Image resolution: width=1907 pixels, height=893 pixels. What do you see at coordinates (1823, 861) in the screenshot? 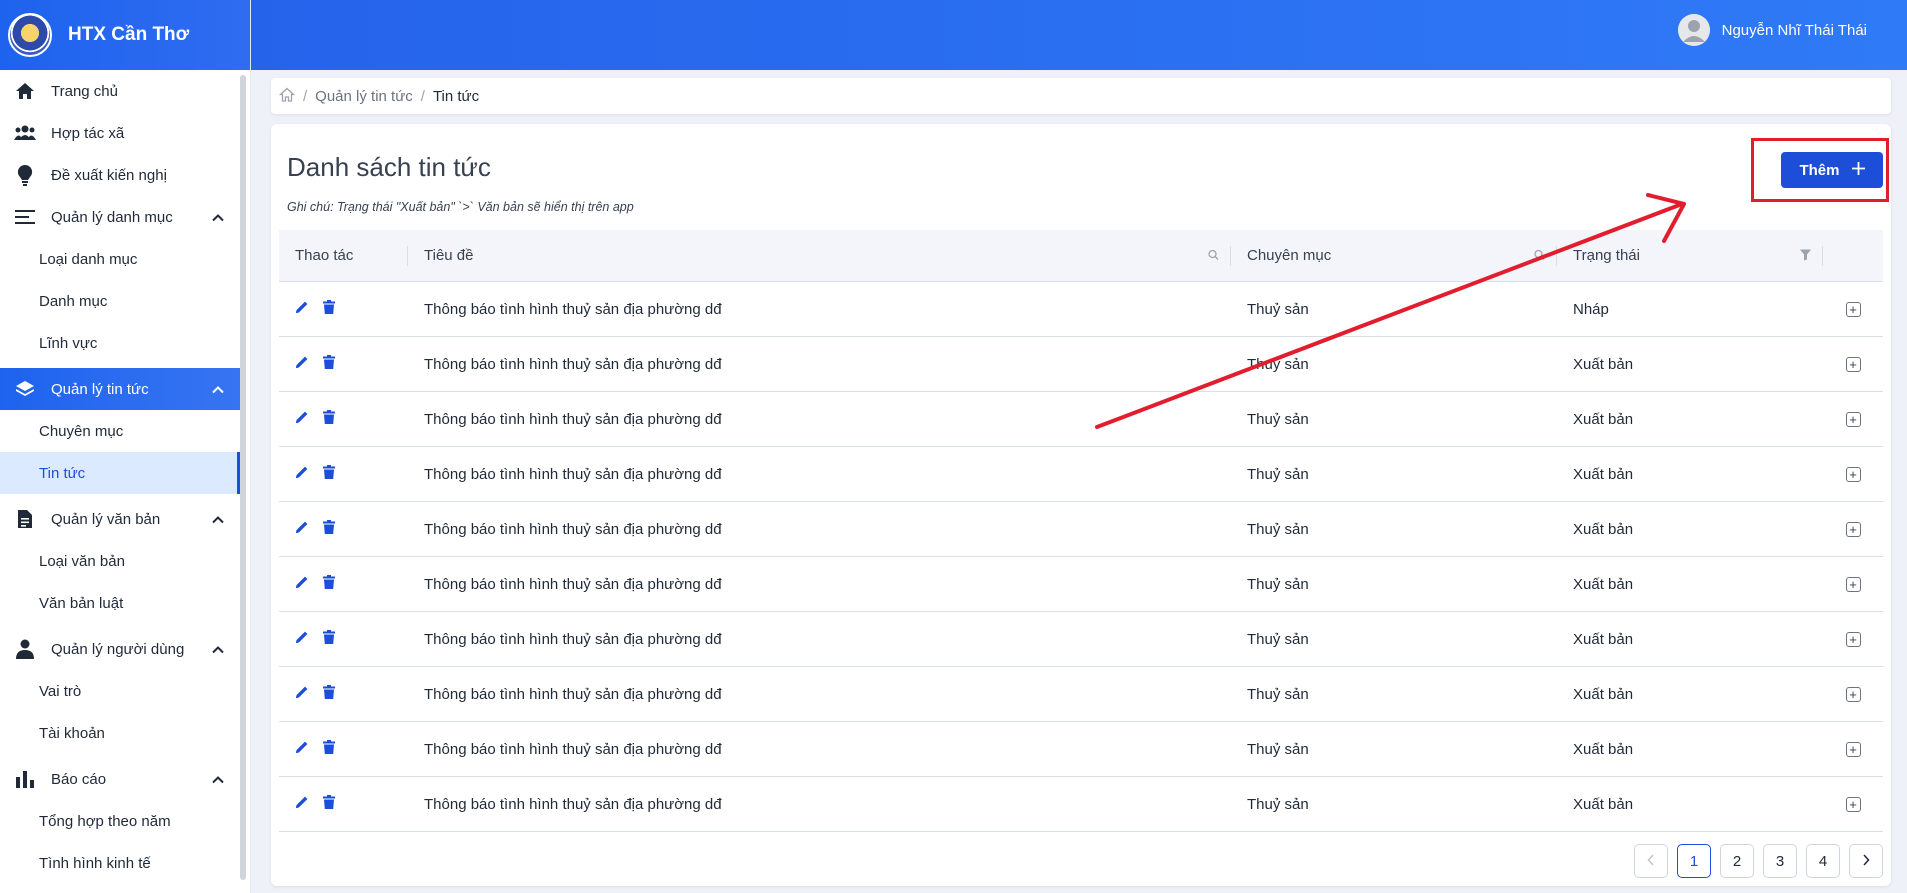
I see `page-button: 4` at bounding box center [1823, 861].